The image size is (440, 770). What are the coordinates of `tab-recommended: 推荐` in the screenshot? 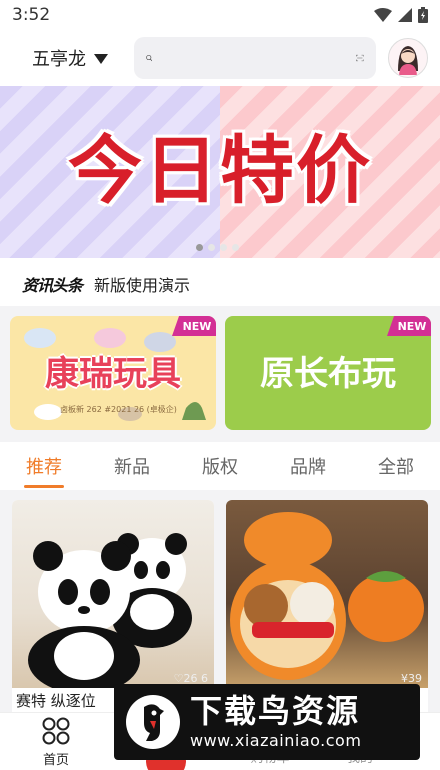 It's located at (44, 466).